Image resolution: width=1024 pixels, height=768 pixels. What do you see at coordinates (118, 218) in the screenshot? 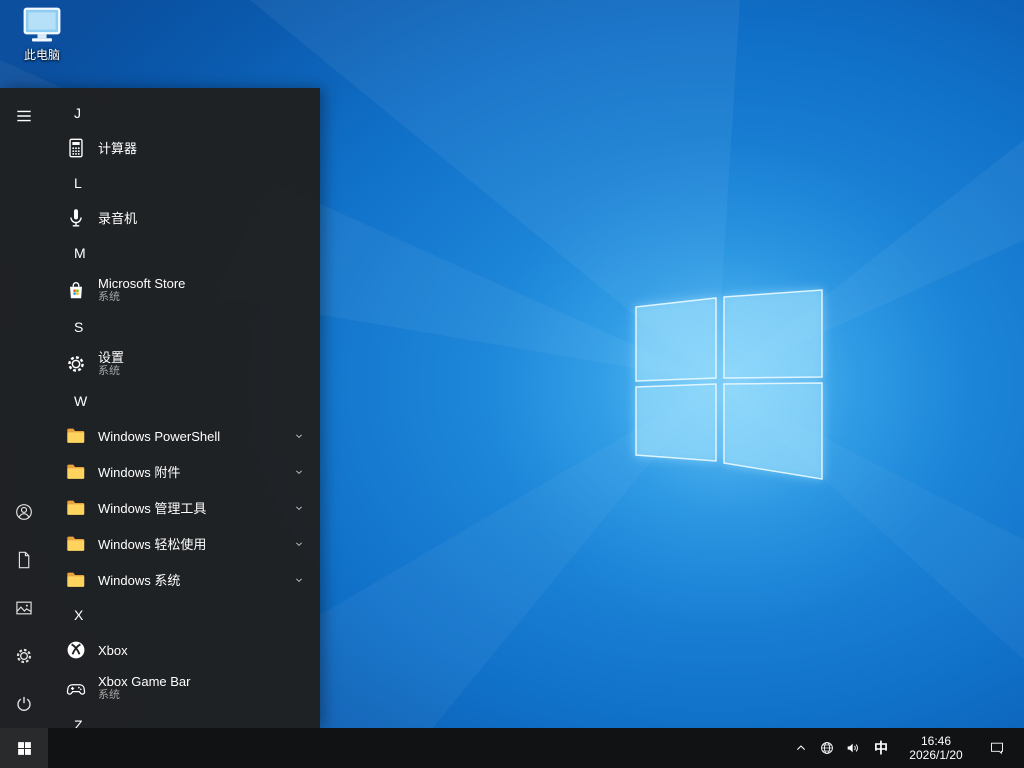
I see `app-item-label: 录音机` at bounding box center [118, 218].